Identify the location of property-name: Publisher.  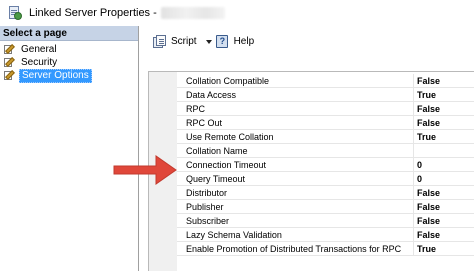
(300, 207).